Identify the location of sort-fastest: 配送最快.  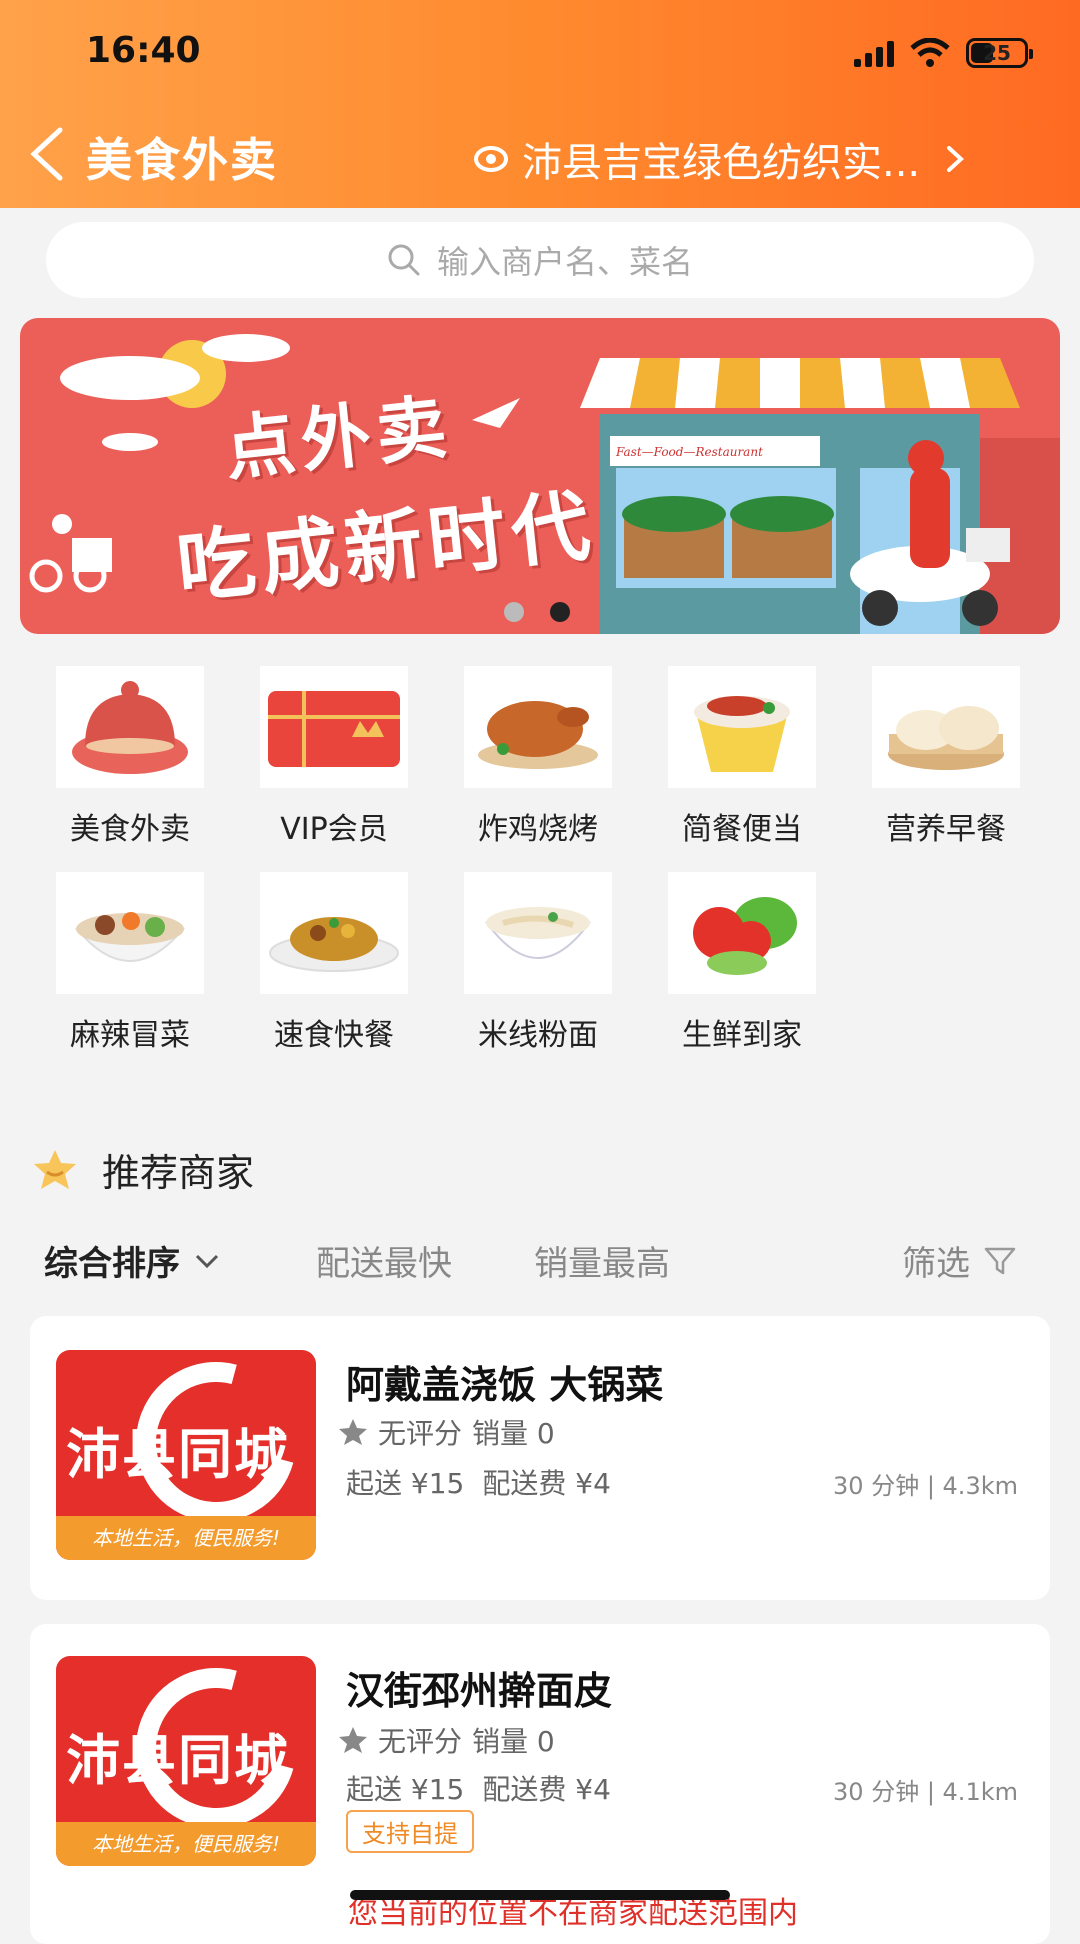
(384, 1260).